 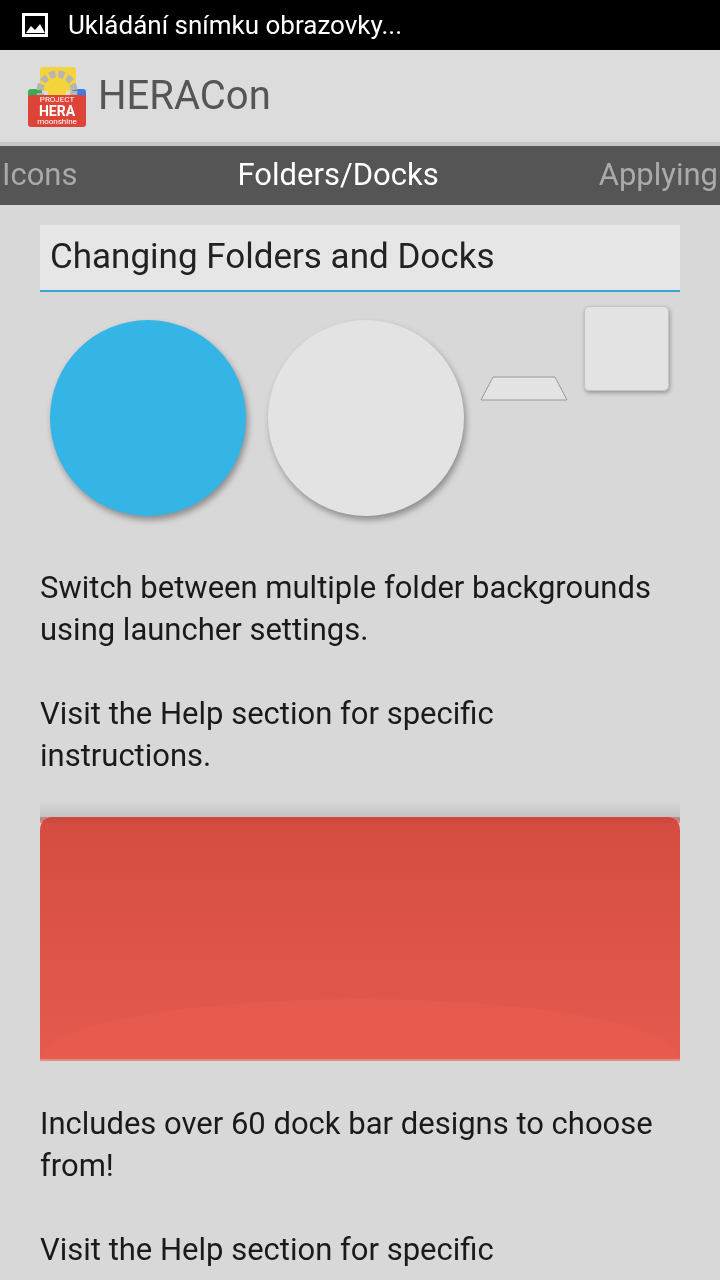 I want to click on tab: Applying, so click(x=658, y=175).